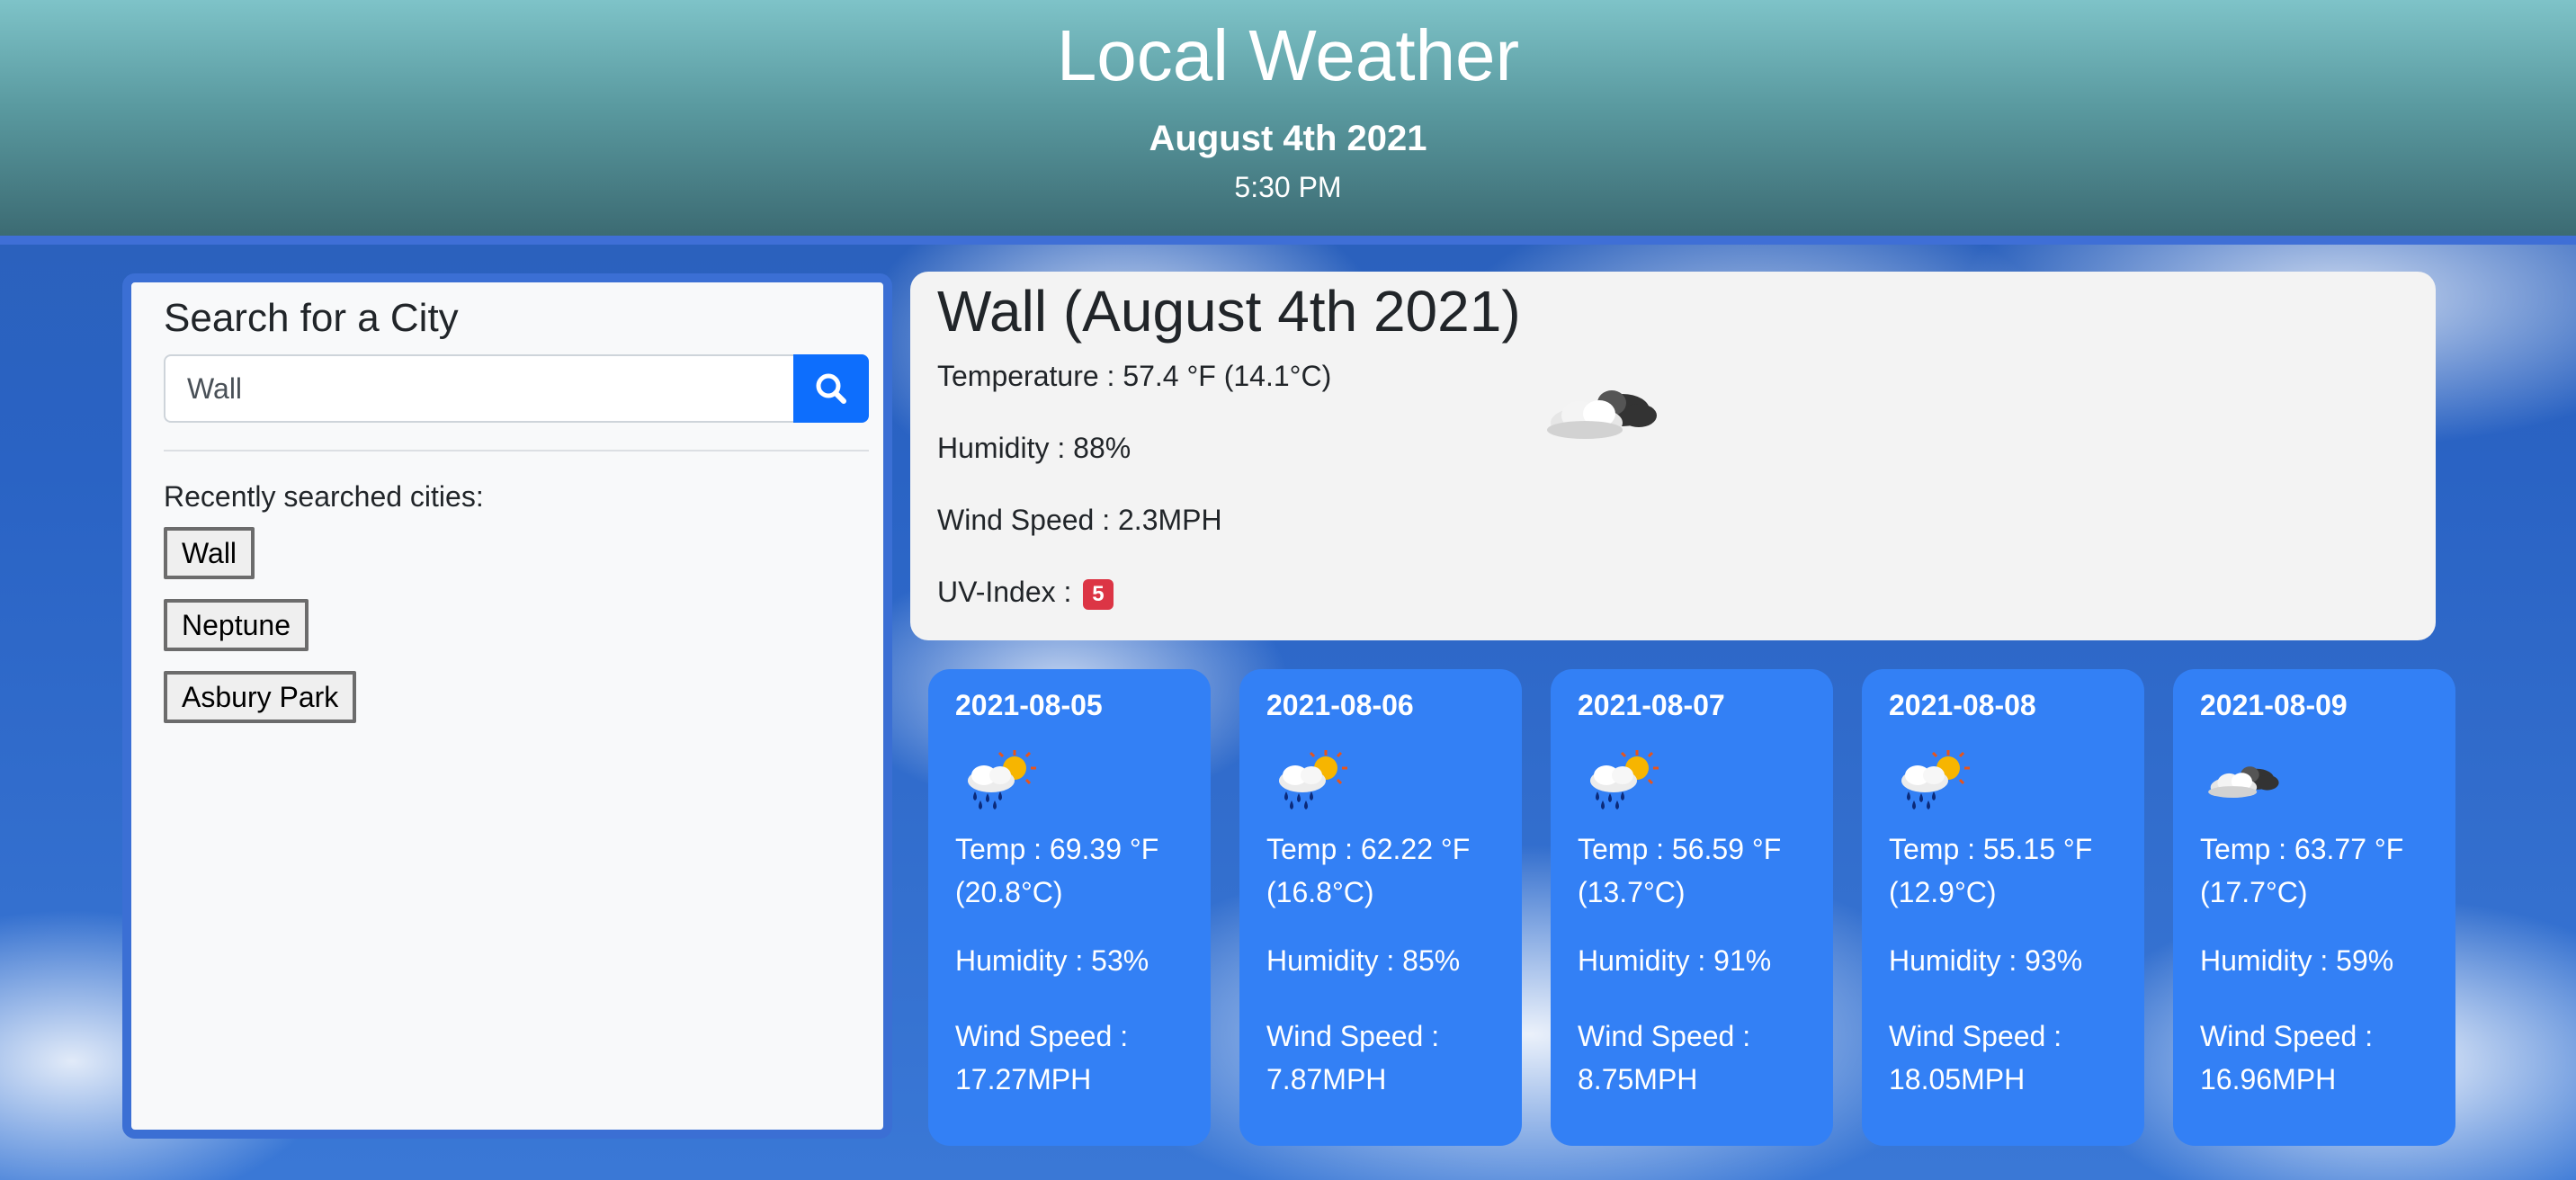 This screenshot has height=1180, width=2576. What do you see at coordinates (1288, 187) in the screenshot?
I see `header-time: 5:30 PM` at bounding box center [1288, 187].